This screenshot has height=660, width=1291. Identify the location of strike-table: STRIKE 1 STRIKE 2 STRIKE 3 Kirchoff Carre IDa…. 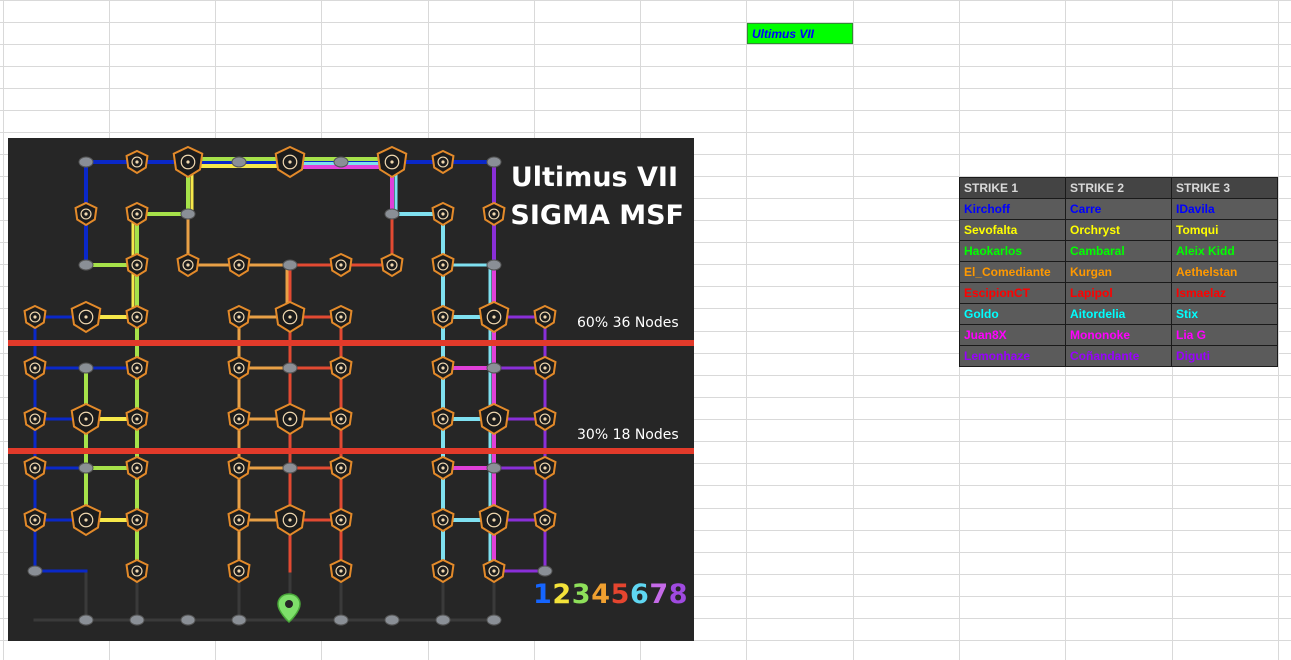
(1118, 272).